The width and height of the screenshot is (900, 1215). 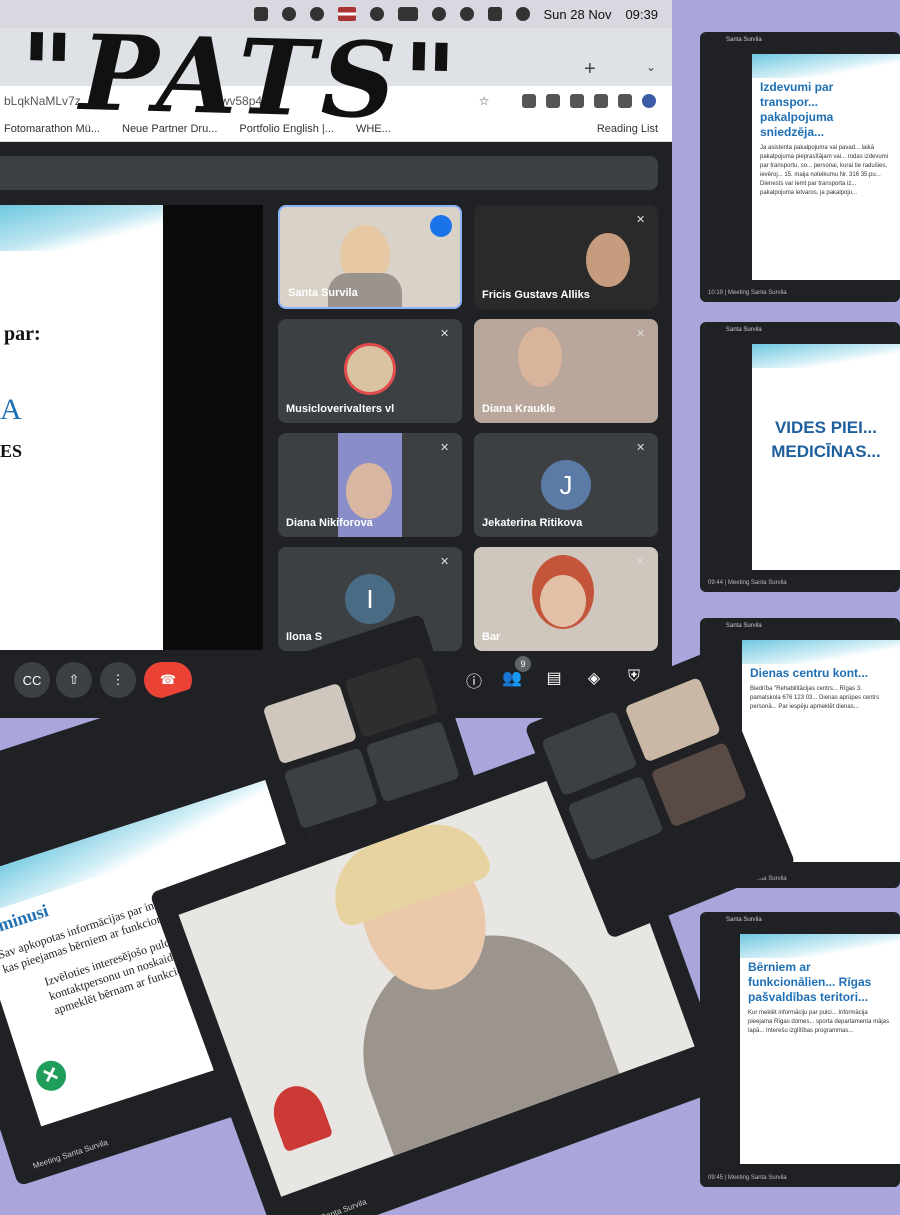 What do you see at coordinates (32, 680) in the screenshot?
I see `captions-button: CC` at bounding box center [32, 680].